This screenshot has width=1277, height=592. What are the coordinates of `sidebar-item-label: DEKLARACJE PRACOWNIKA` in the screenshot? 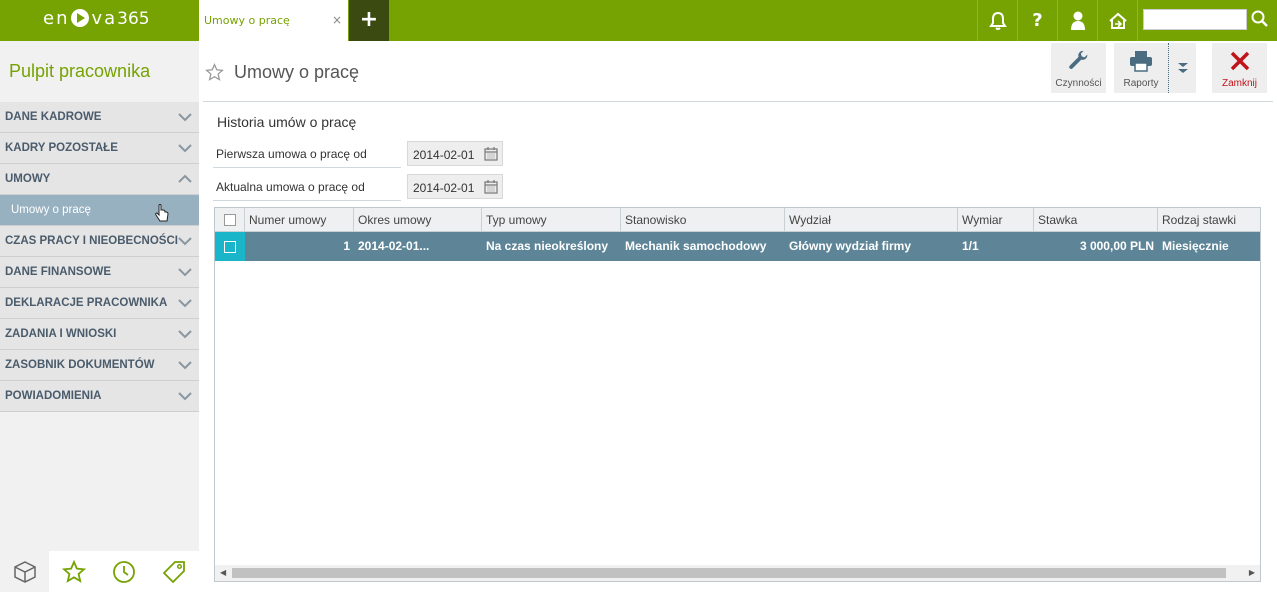 It's located at (86, 303).